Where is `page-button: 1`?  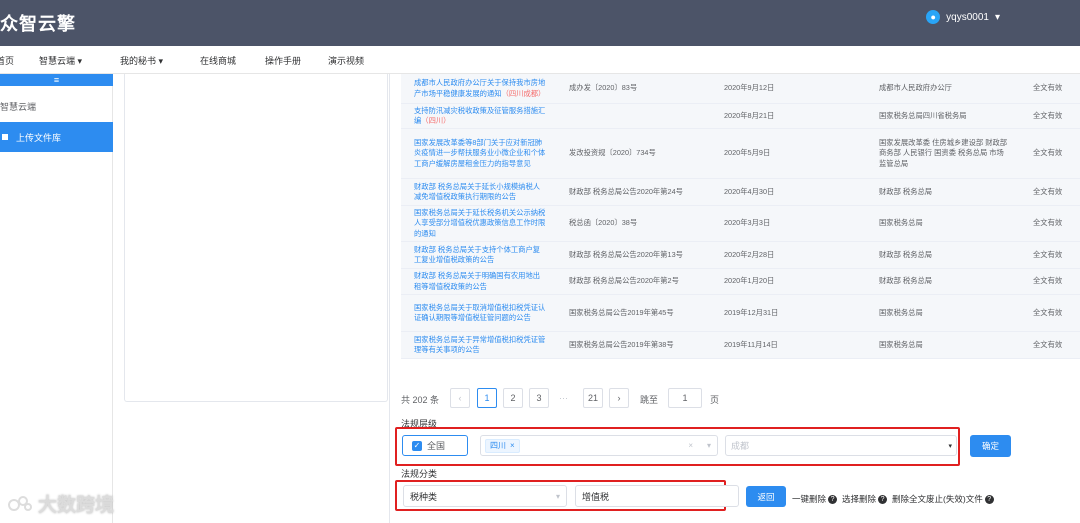
page-button: 1 is located at coordinates (487, 398).